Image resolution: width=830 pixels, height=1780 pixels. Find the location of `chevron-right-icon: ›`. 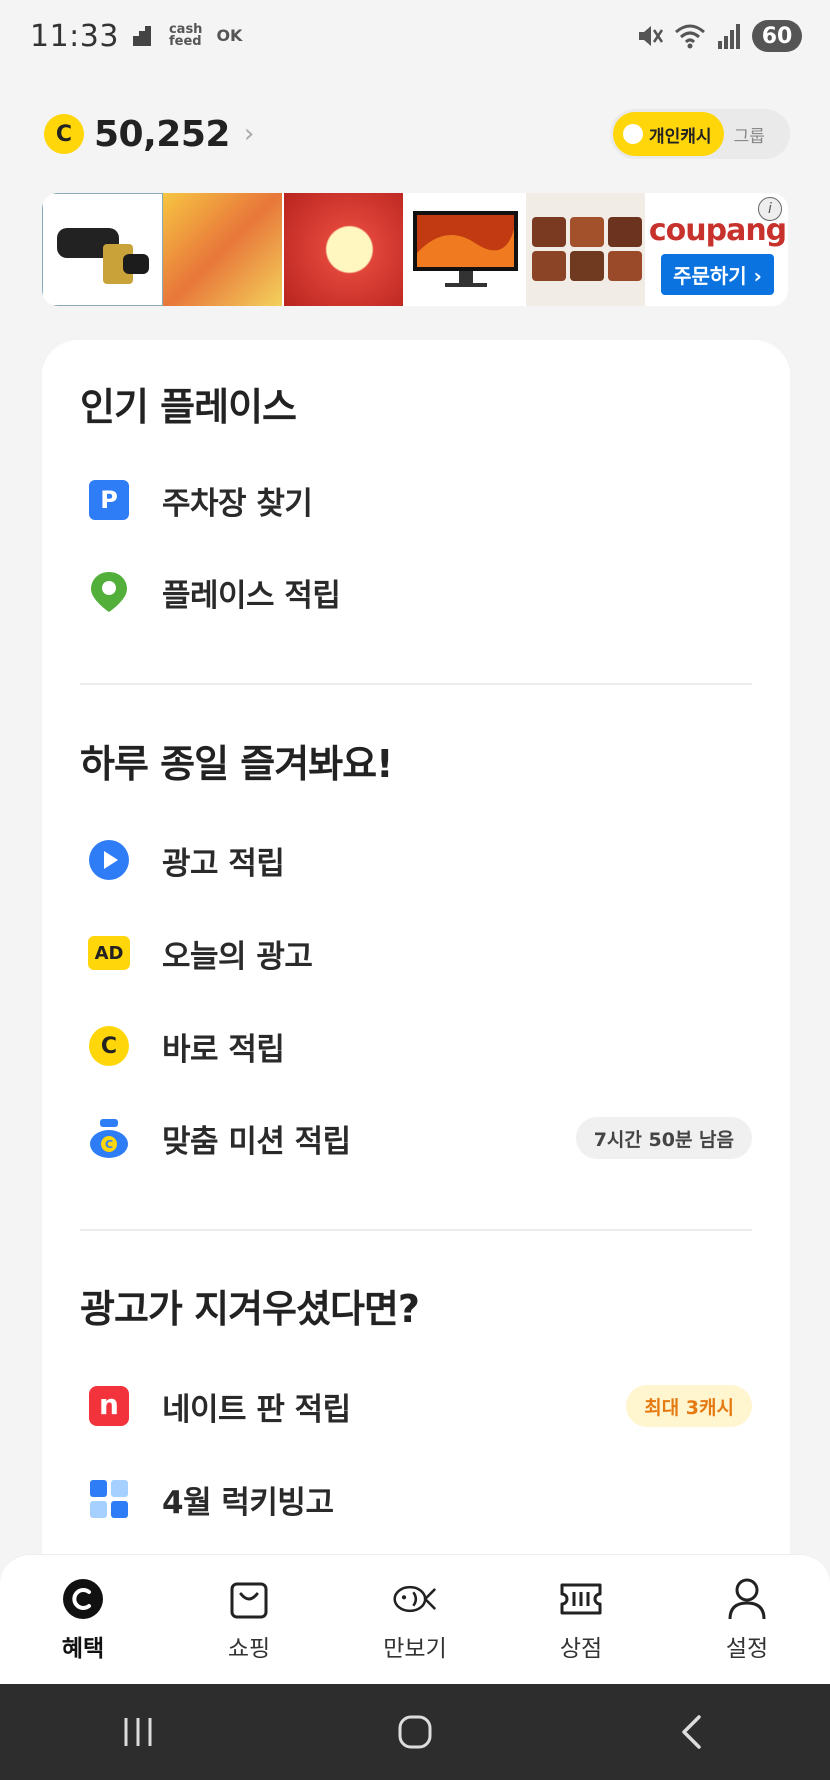

chevron-right-icon: › is located at coordinates (249, 134).